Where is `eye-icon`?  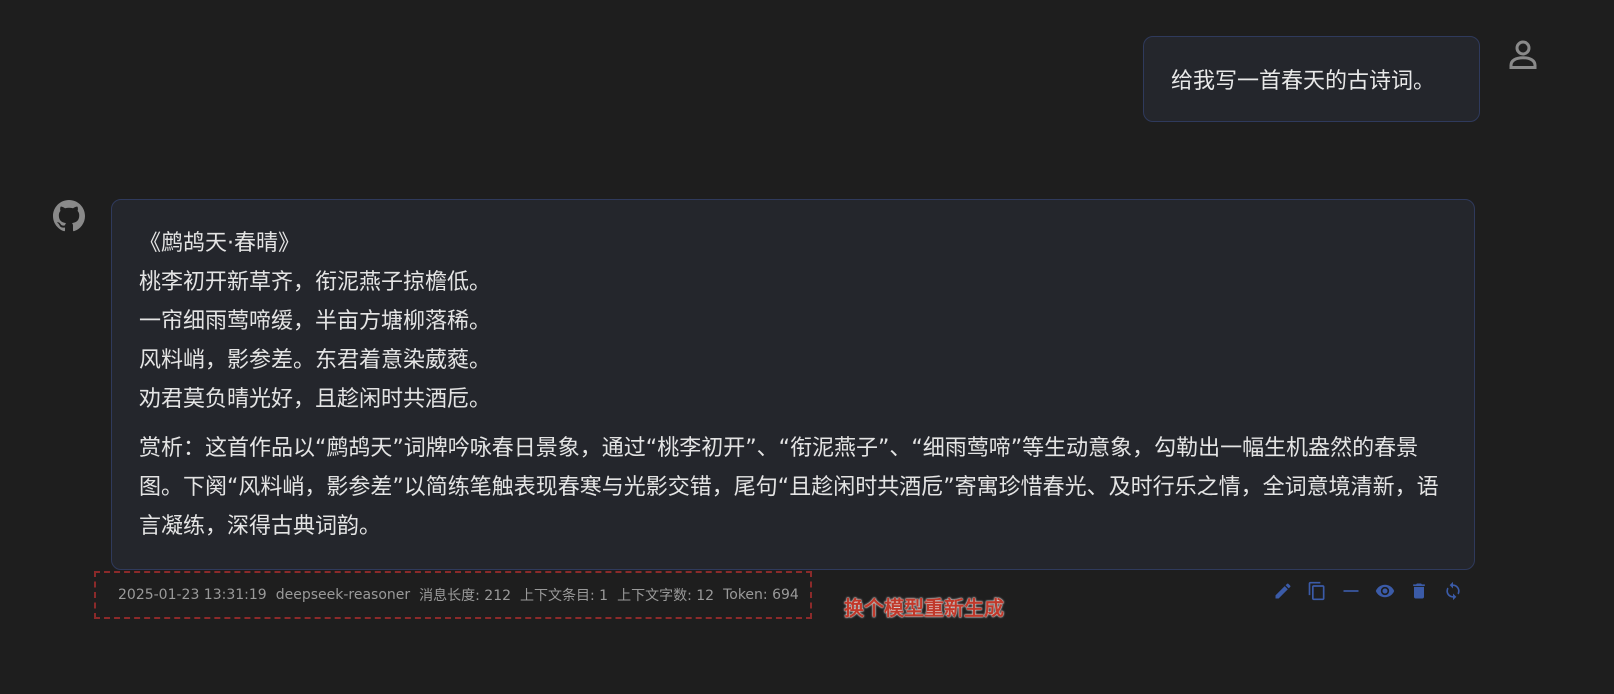
eye-icon is located at coordinates (1385, 591).